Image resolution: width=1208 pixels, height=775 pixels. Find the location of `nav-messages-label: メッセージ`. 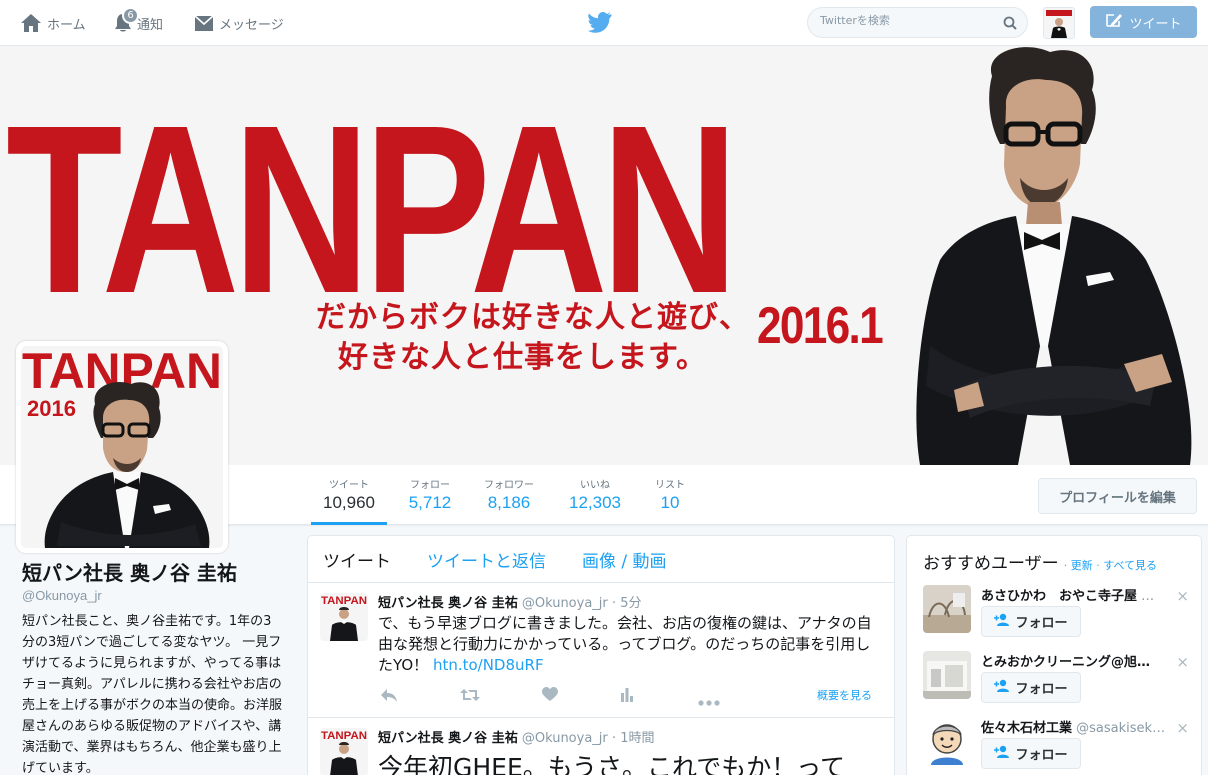

nav-messages-label: メッセージ is located at coordinates (251, 25).